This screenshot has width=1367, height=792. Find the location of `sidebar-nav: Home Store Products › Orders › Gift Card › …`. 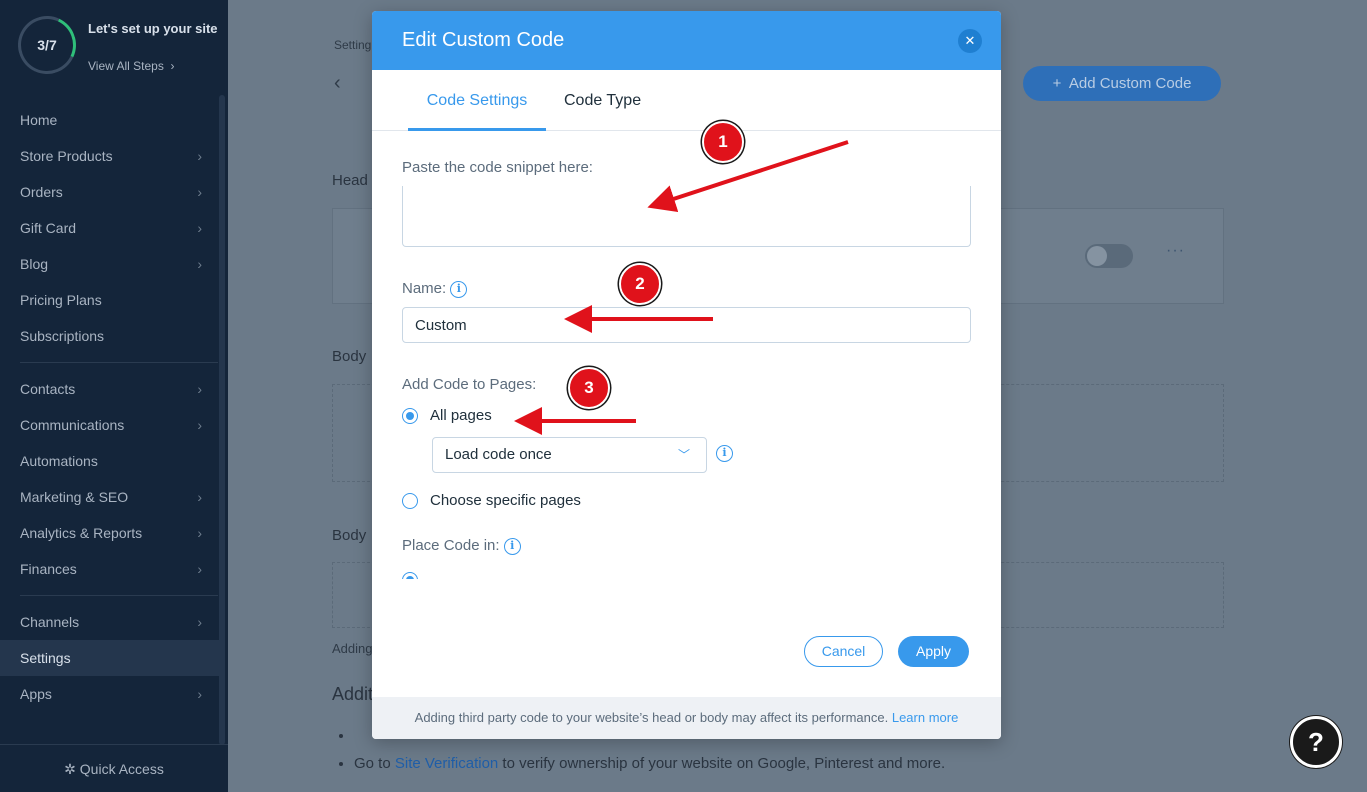

sidebar-nav: Home Store Products › Orders › Gift Card › … is located at coordinates (110, 407).